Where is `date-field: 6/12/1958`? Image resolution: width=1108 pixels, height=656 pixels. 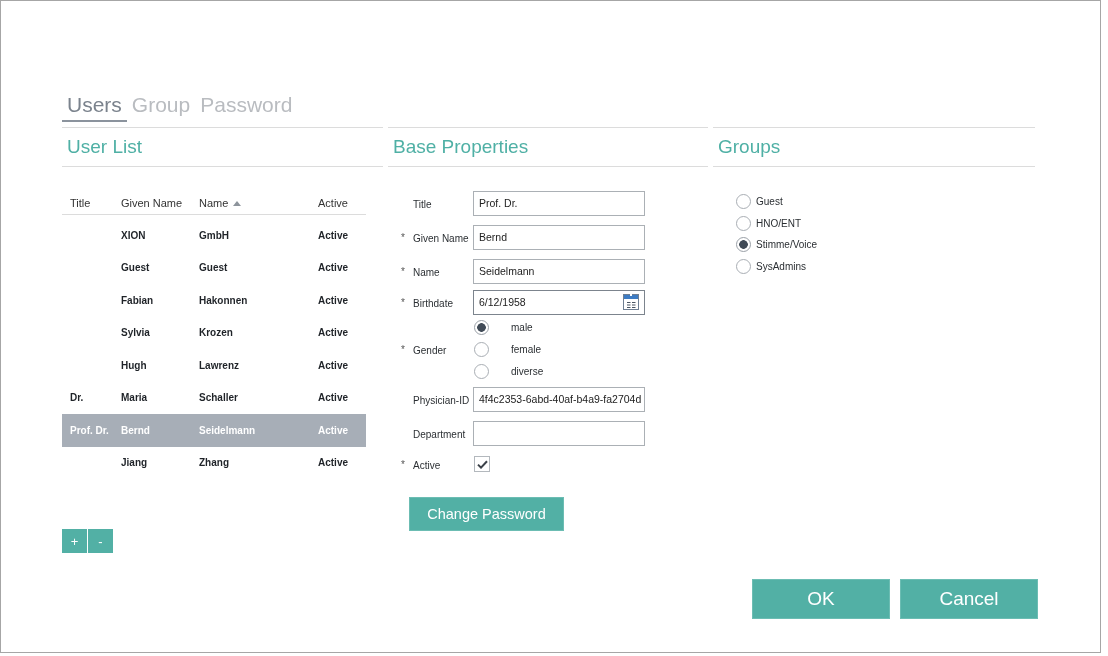
date-field: 6/12/1958 is located at coordinates (559, 302).